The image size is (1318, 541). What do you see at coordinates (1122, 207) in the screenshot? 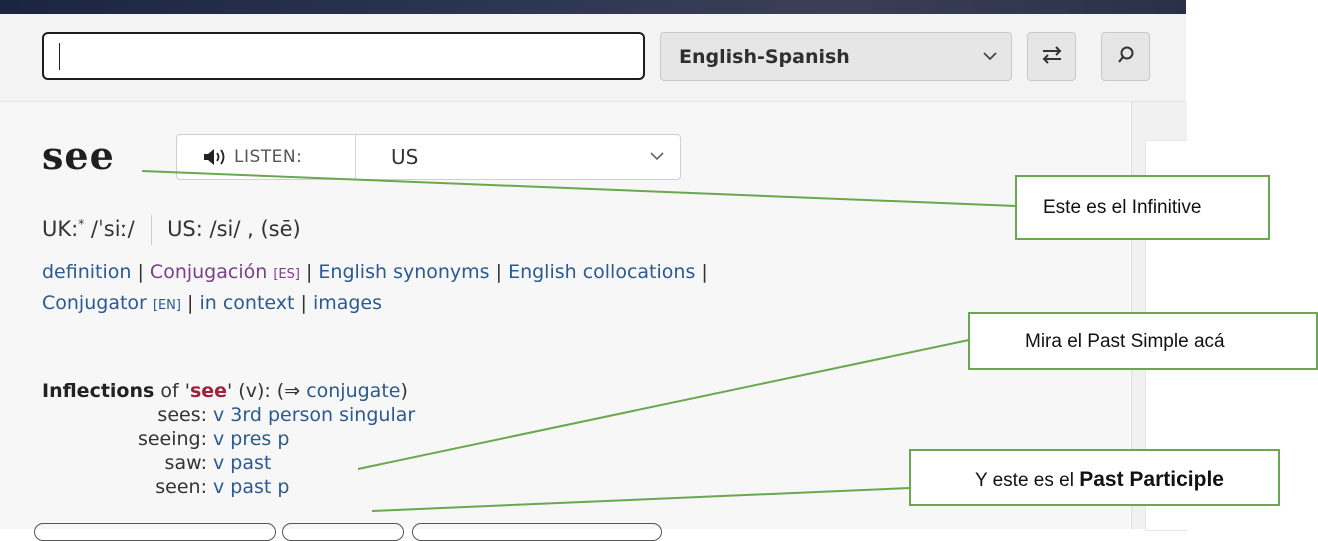
I see `callout-infinitive-text: Este es el Infinitive` at bounding box center [1122, 207].